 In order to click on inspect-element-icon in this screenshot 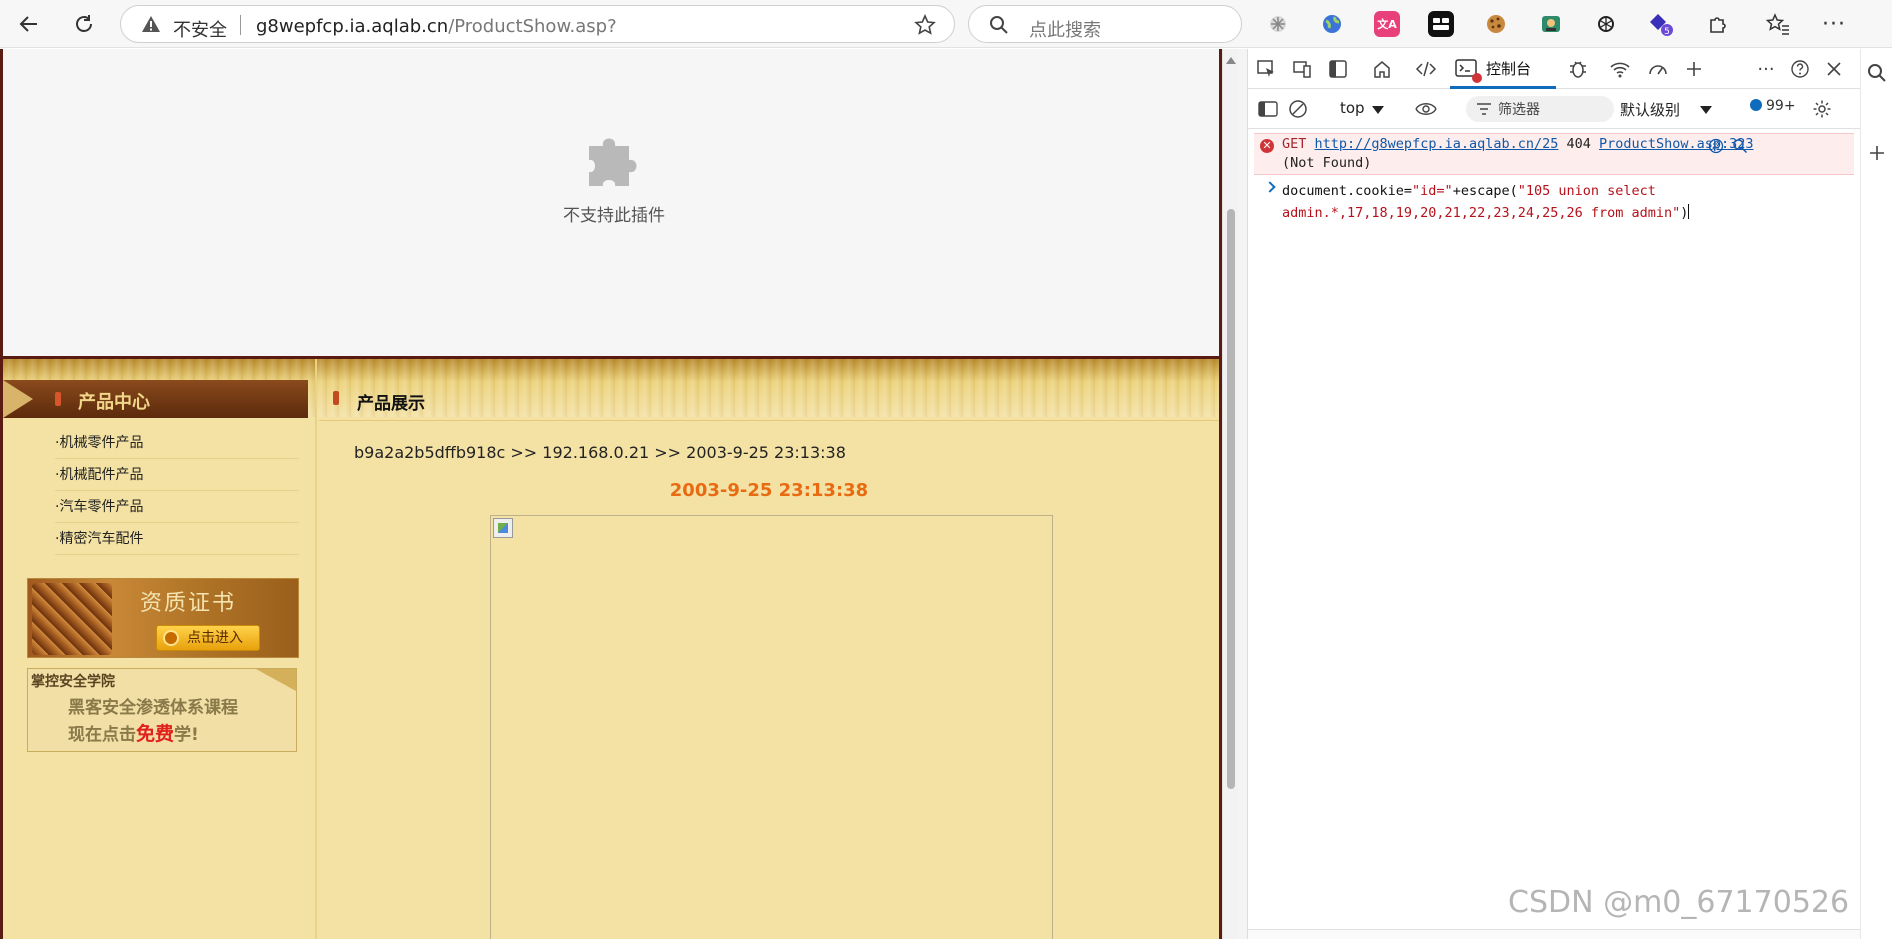, I will do `click(1266, 69)`.